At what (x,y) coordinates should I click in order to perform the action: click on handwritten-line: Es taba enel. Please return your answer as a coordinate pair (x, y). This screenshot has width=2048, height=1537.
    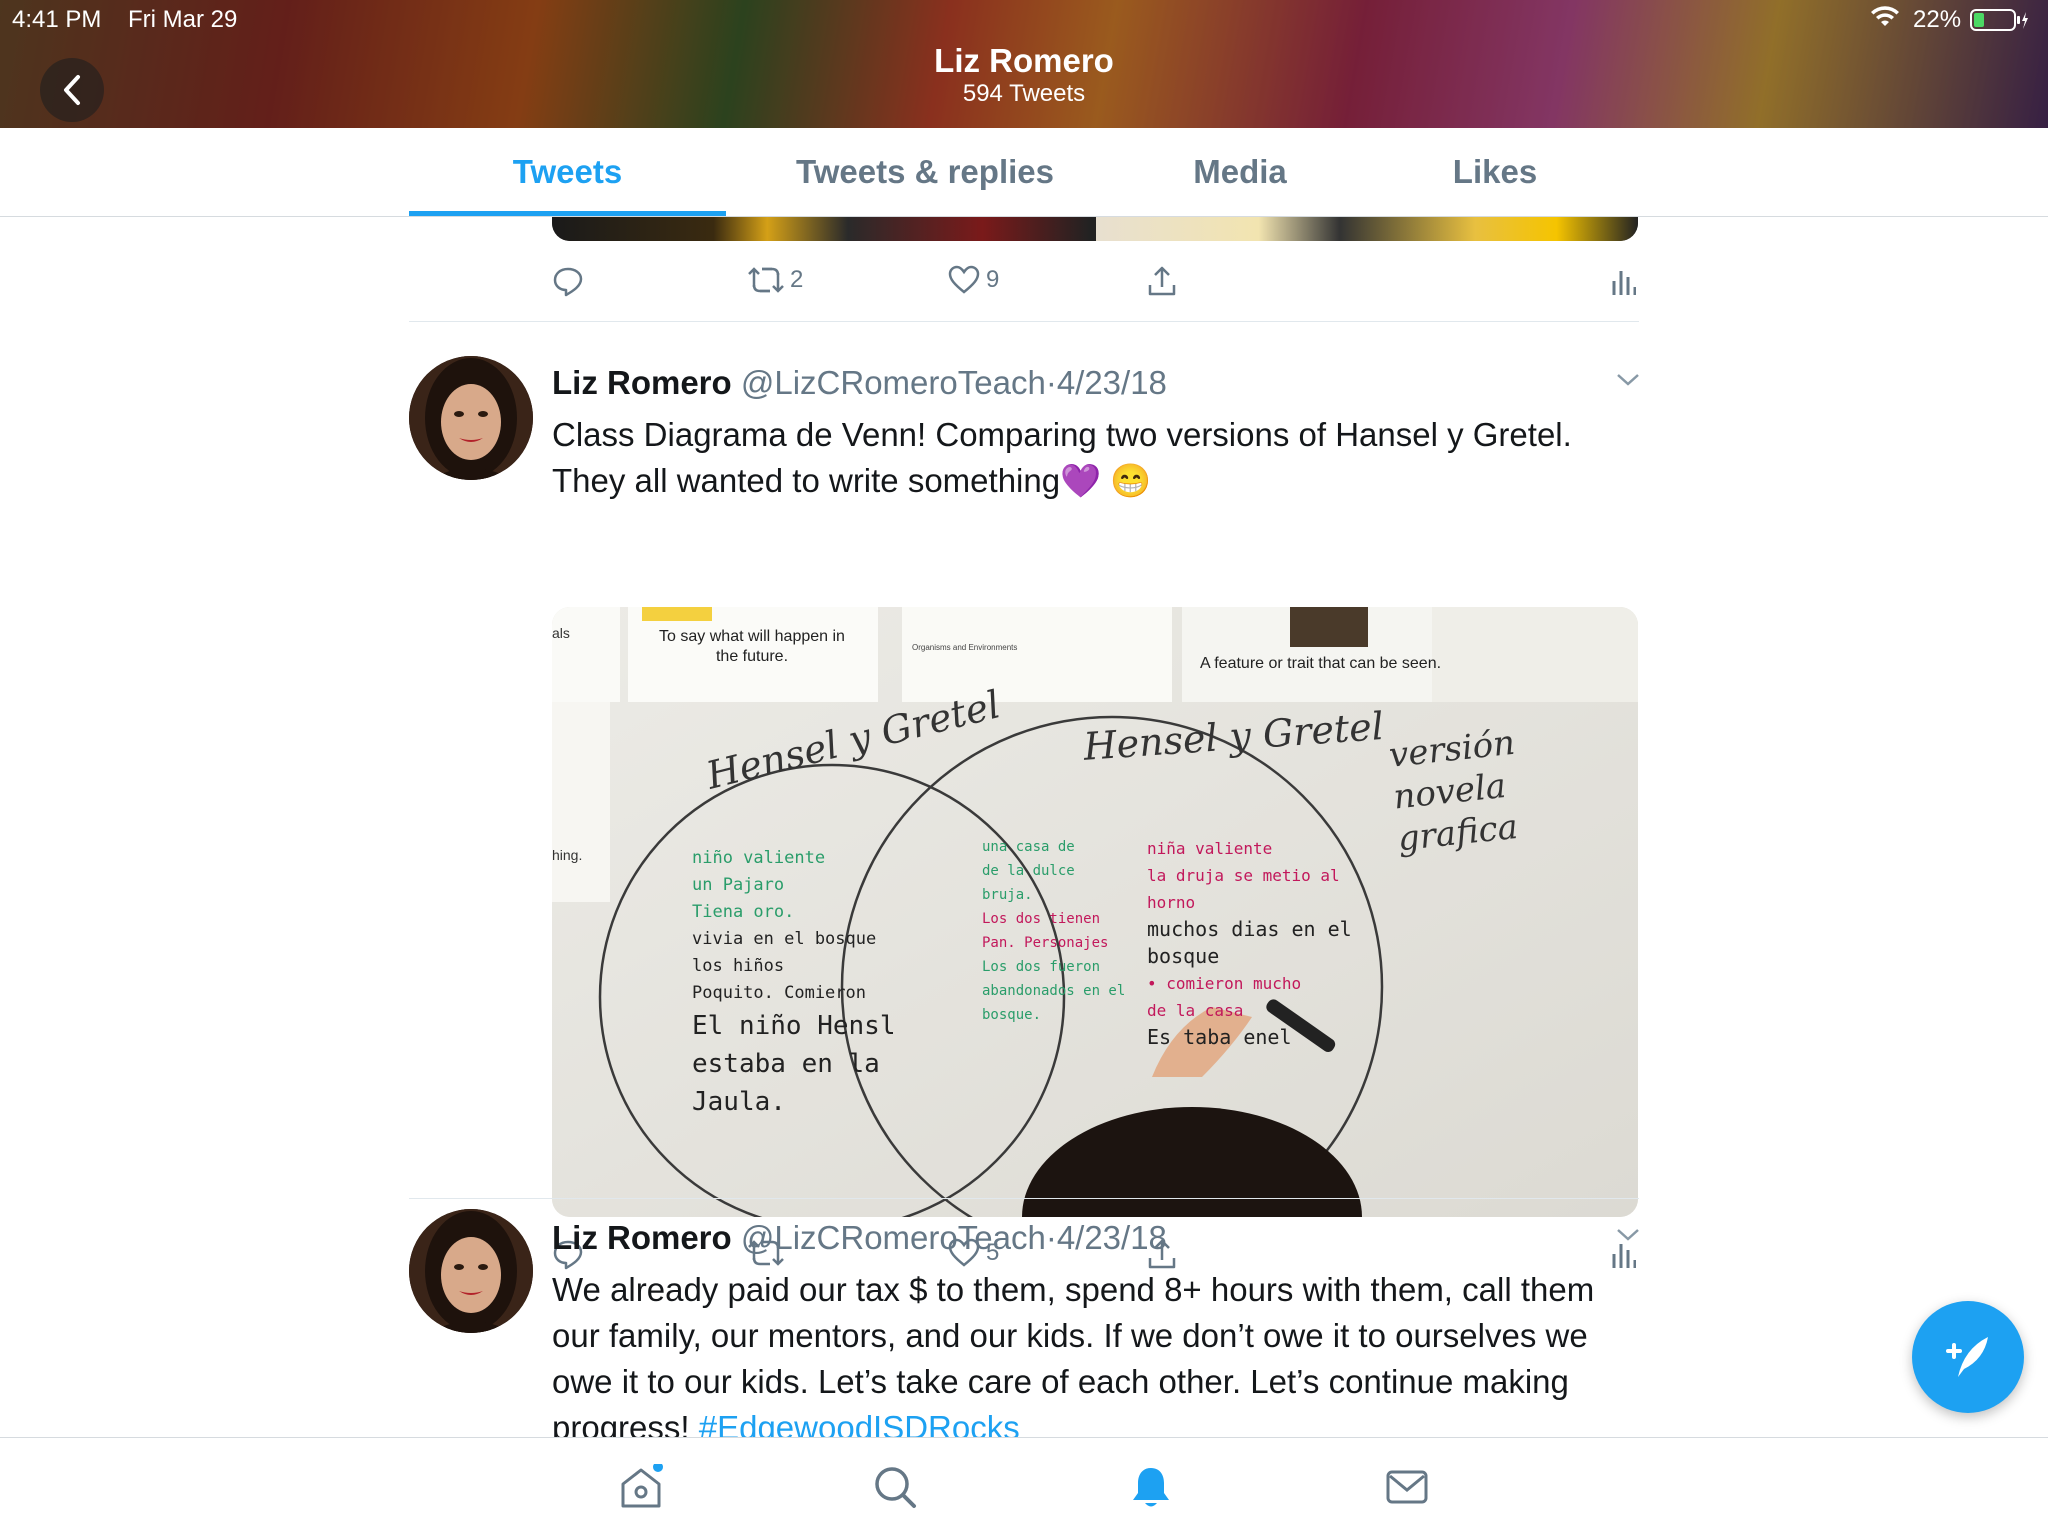
    Looking at the image, I should click on (1219, 1037).